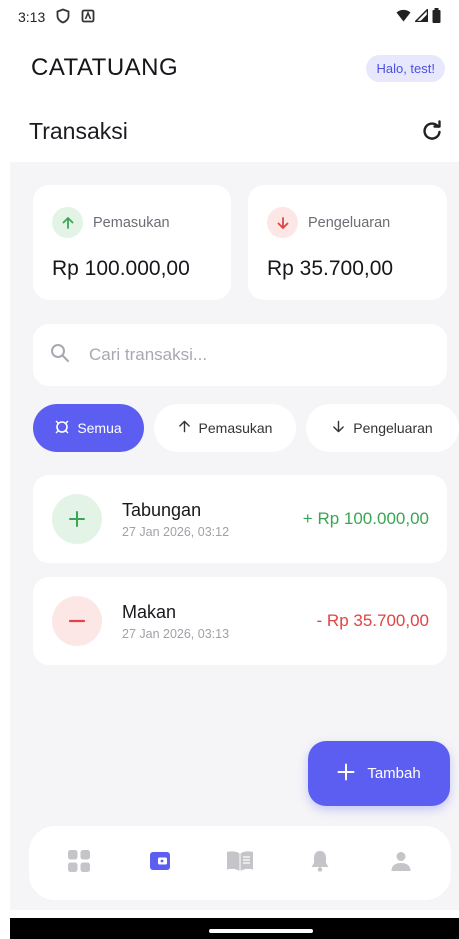  Describe the element at coordinates (63, 17) in the screenshot. I see `shield-icon` at that location.